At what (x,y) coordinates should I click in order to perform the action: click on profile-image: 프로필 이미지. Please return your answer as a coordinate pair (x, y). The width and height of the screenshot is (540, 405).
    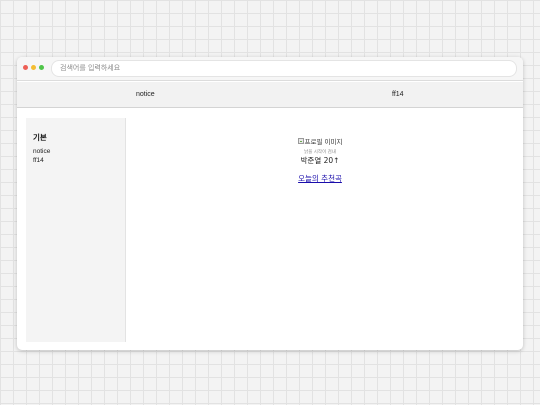
    Looking at the image, I should click on (320, 141).